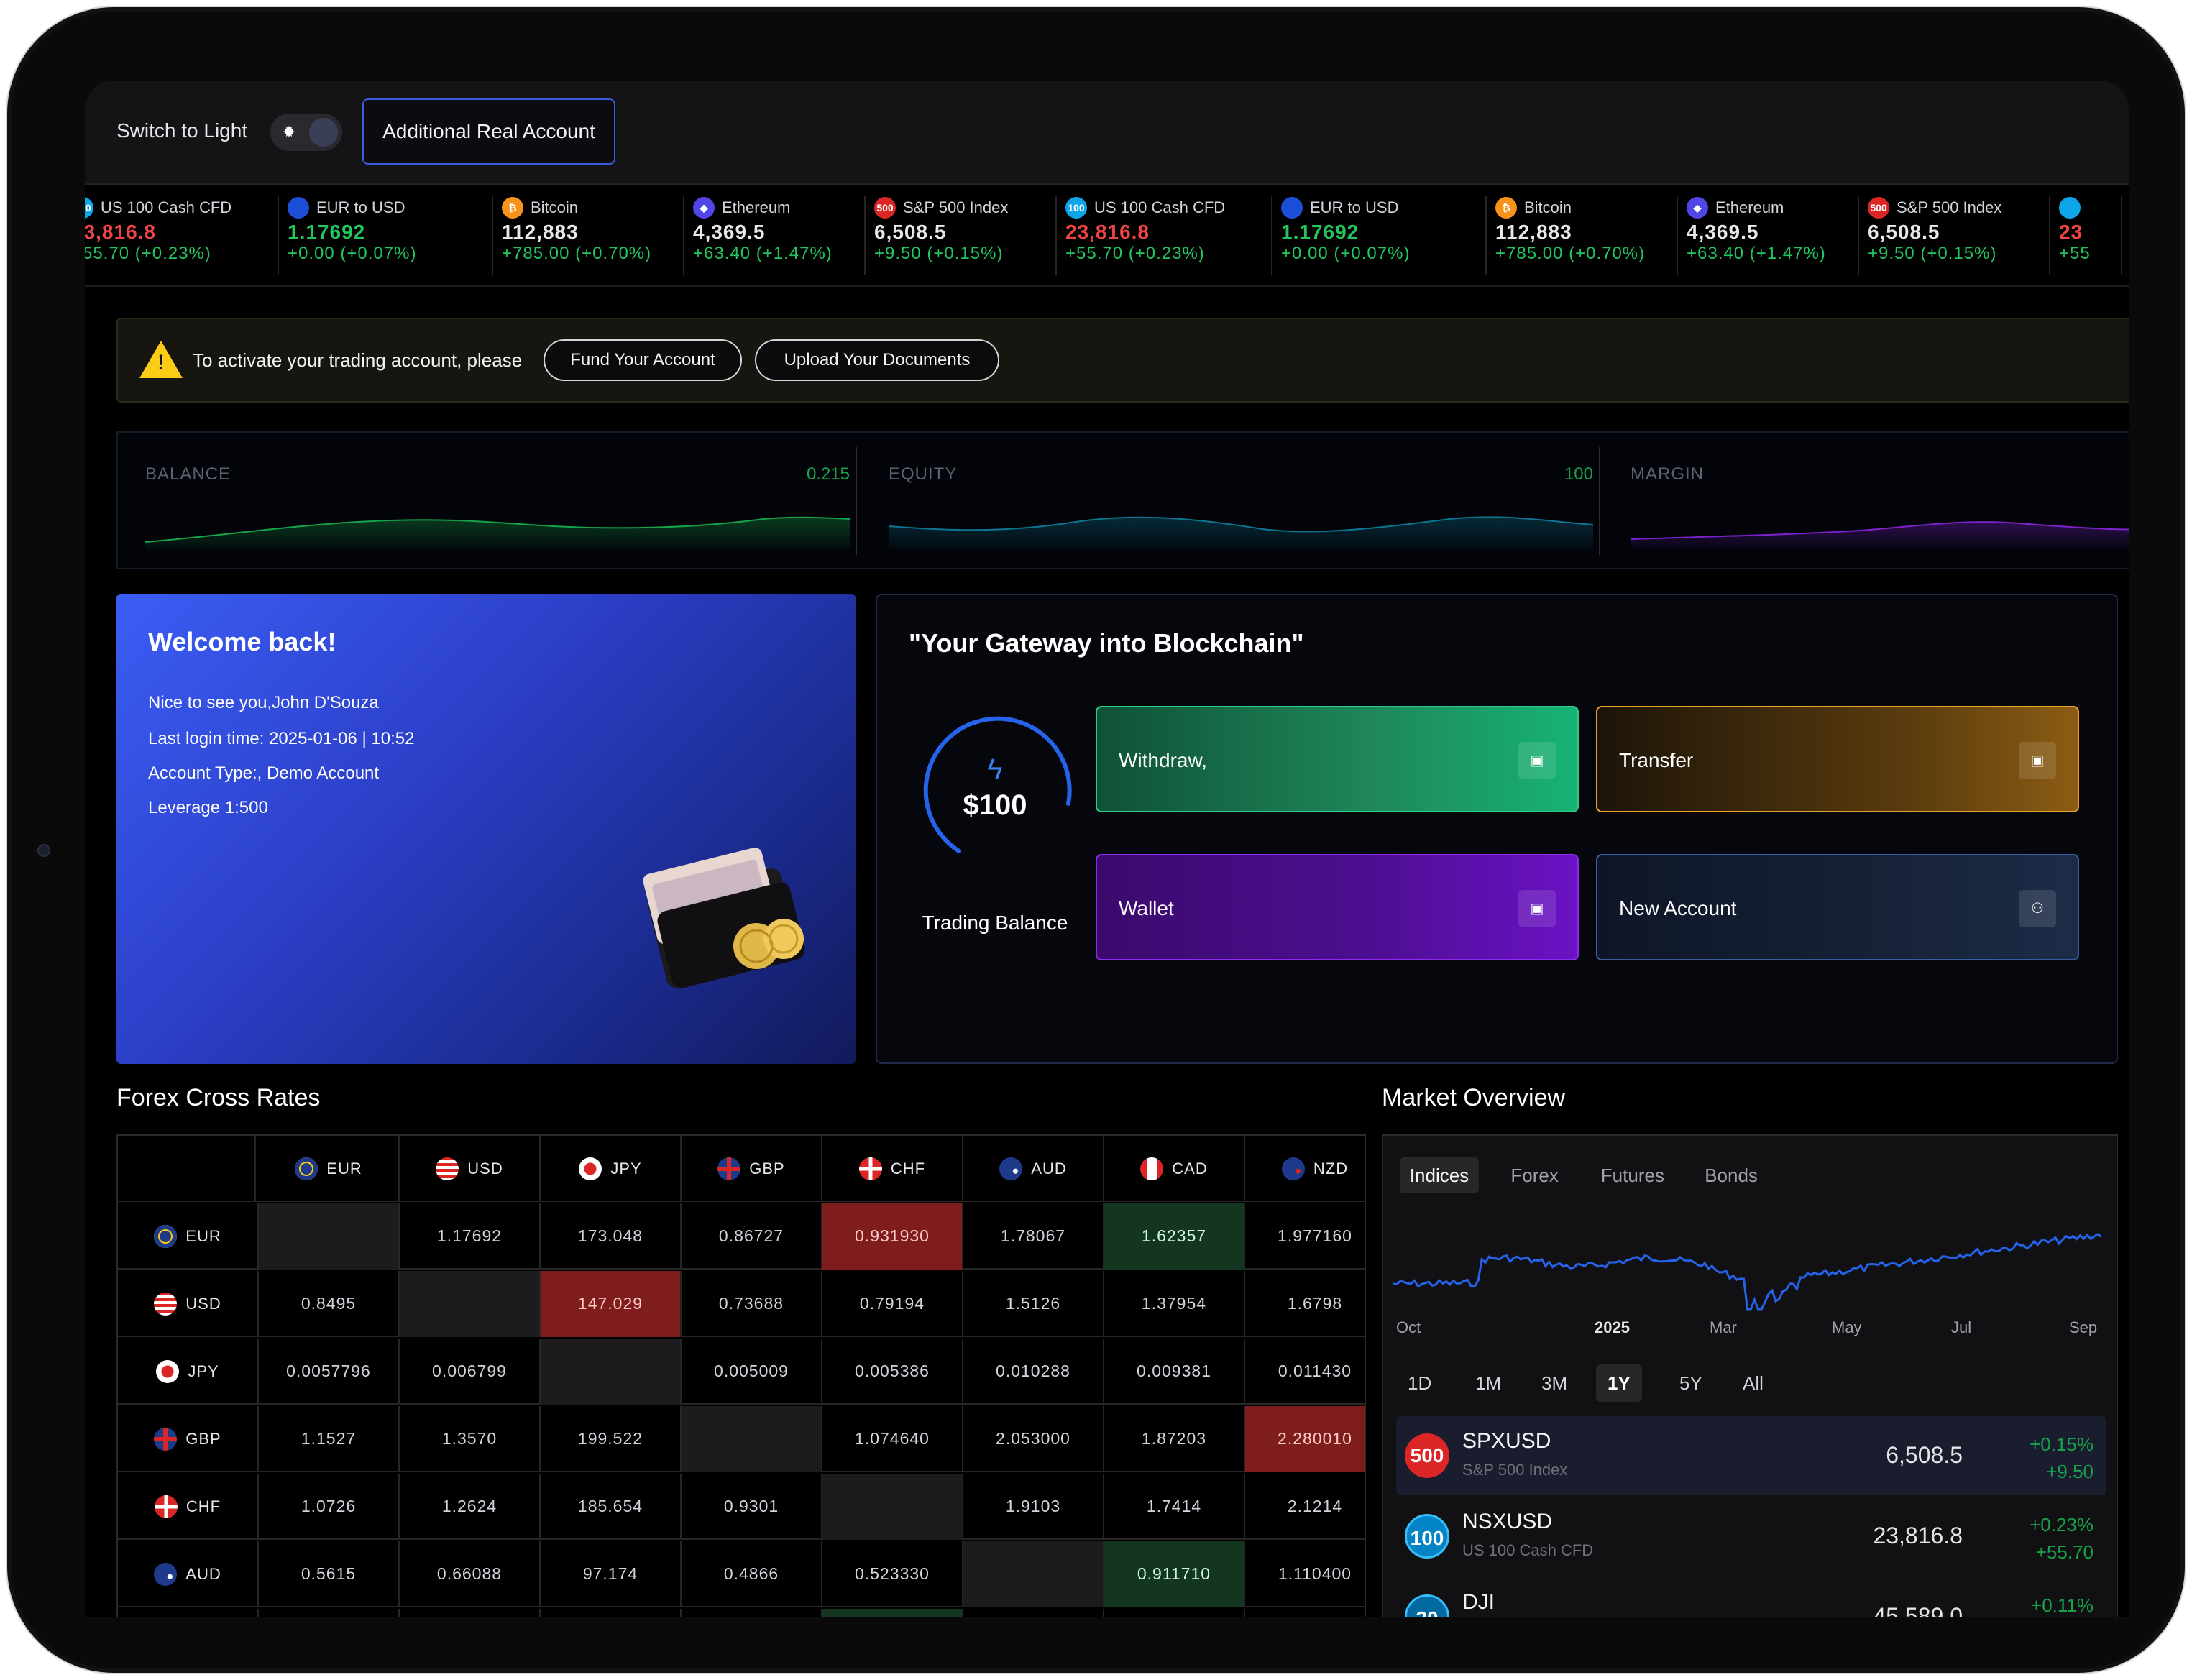 The height and width of the screenshot is (1680, 2192). What do you see at coordinates (1305, 1236) in the screenshot?
I see `forex-rate-cell: 1.977160` at bounding box center [1305, 1236].